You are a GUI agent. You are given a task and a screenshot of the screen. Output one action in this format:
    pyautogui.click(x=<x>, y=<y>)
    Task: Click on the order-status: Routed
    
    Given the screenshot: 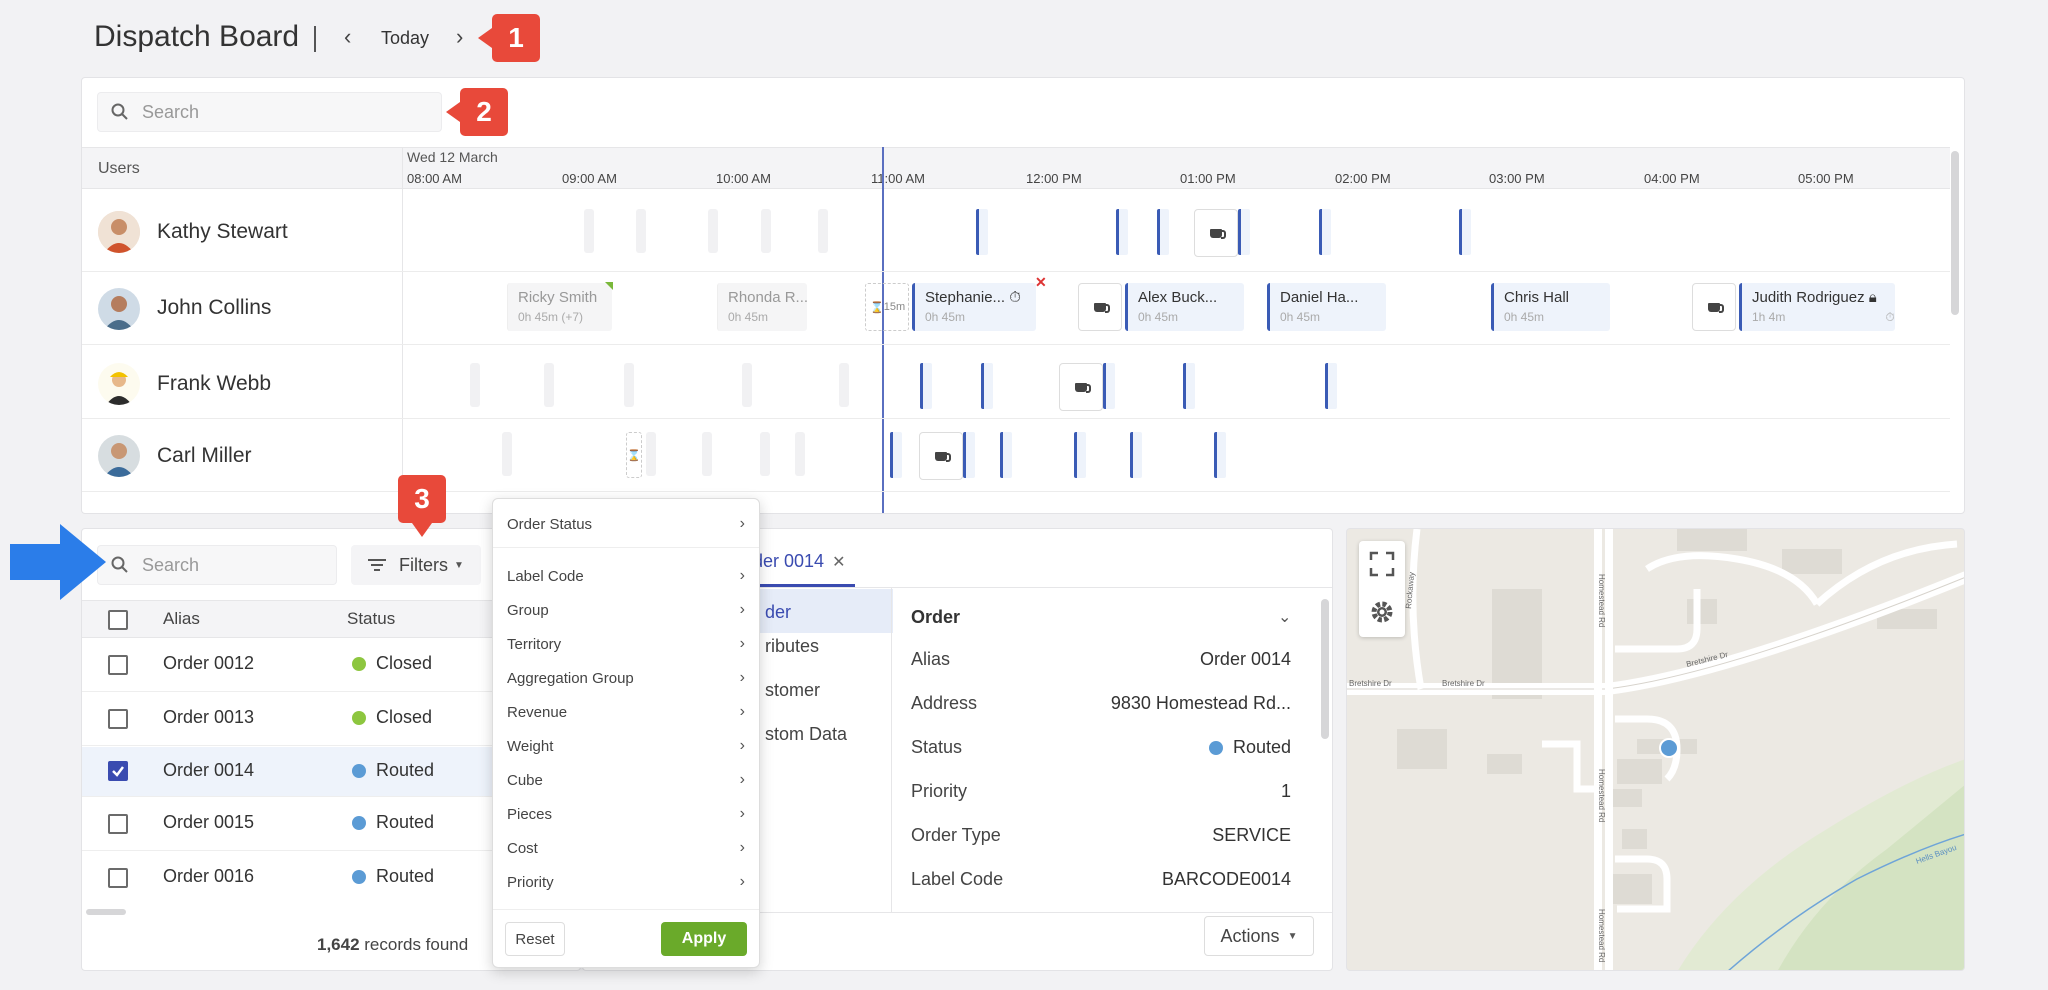 What is the action you would take?
    pyautogui.click(x=393, y=822)
    